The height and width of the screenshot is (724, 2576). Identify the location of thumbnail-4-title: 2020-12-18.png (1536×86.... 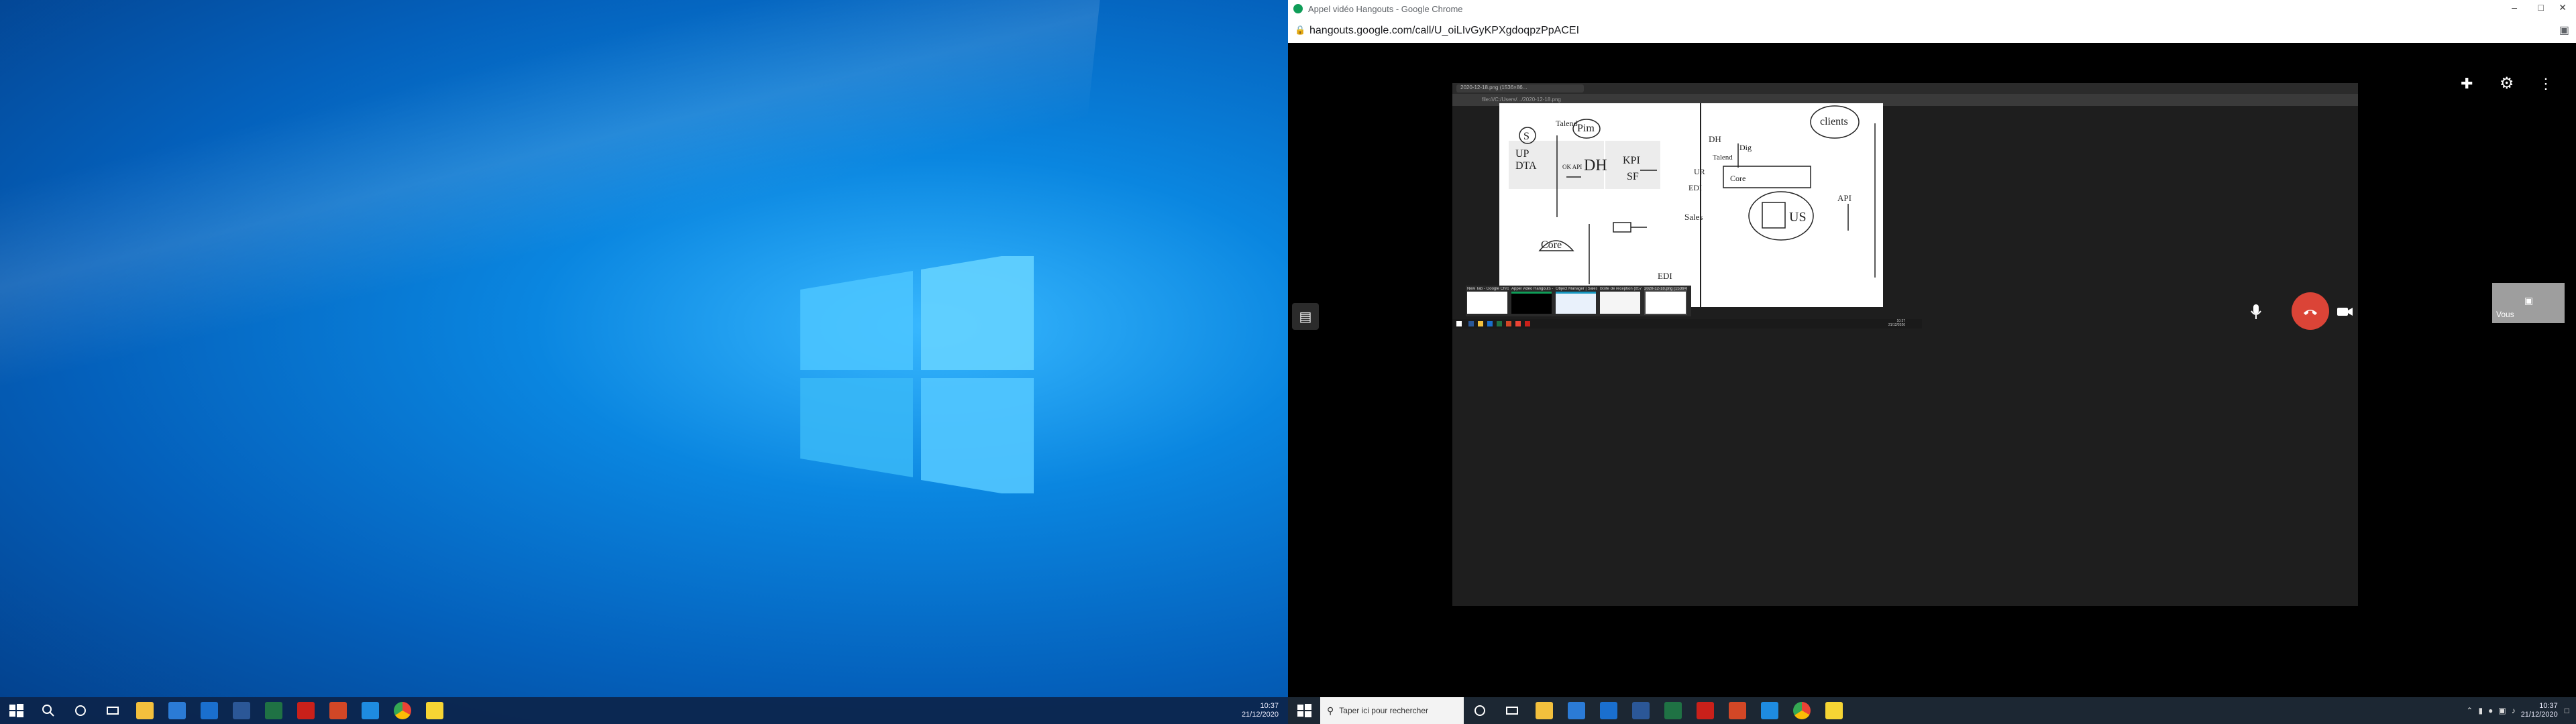
(1665, 289).